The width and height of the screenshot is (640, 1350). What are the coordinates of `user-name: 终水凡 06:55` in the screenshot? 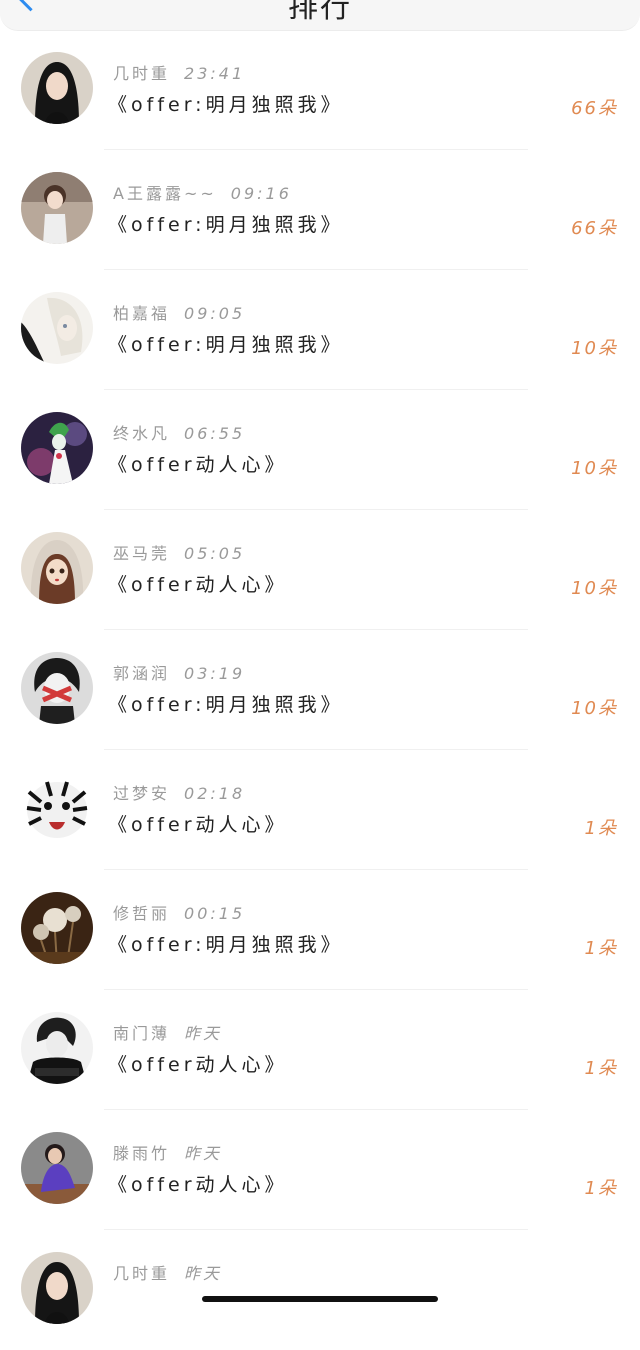 It's located at (179, 433).